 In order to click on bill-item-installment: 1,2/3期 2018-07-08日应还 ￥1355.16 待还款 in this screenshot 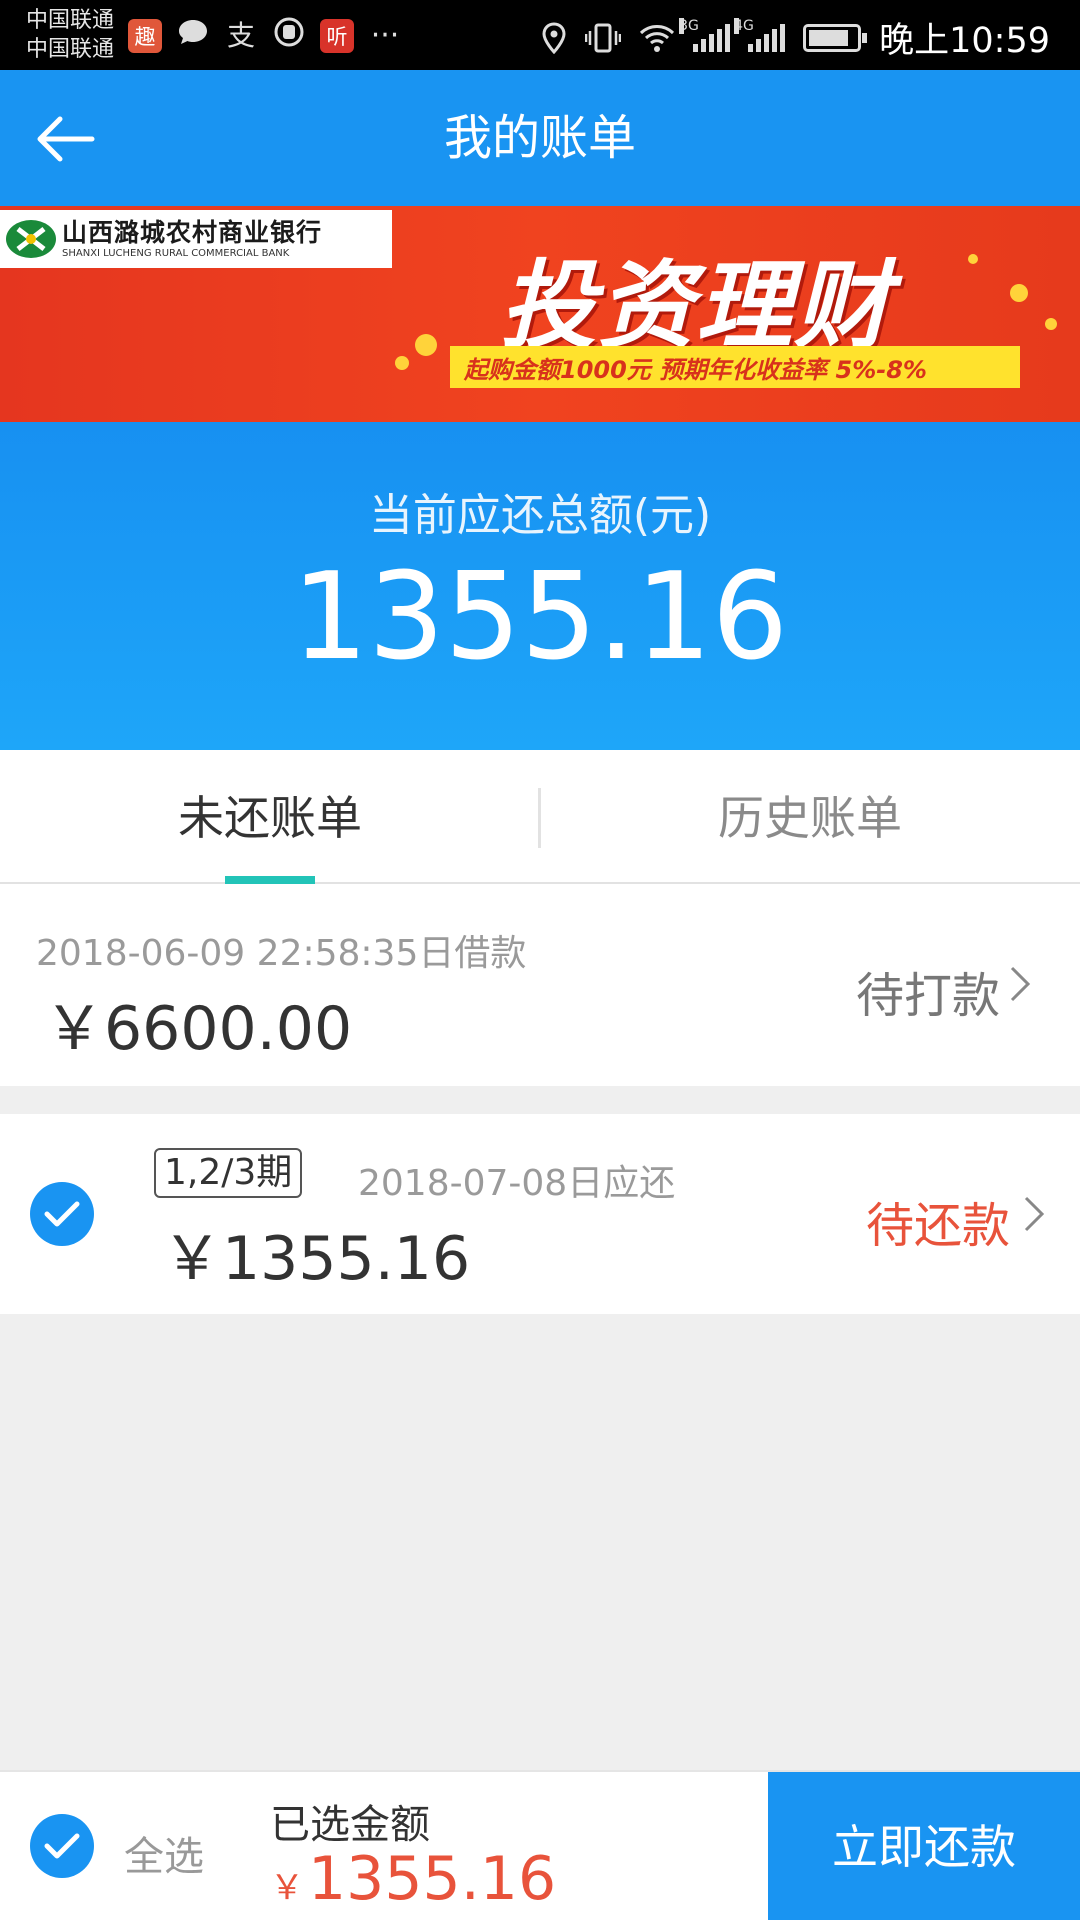, I will do `click(540, 1214)`.